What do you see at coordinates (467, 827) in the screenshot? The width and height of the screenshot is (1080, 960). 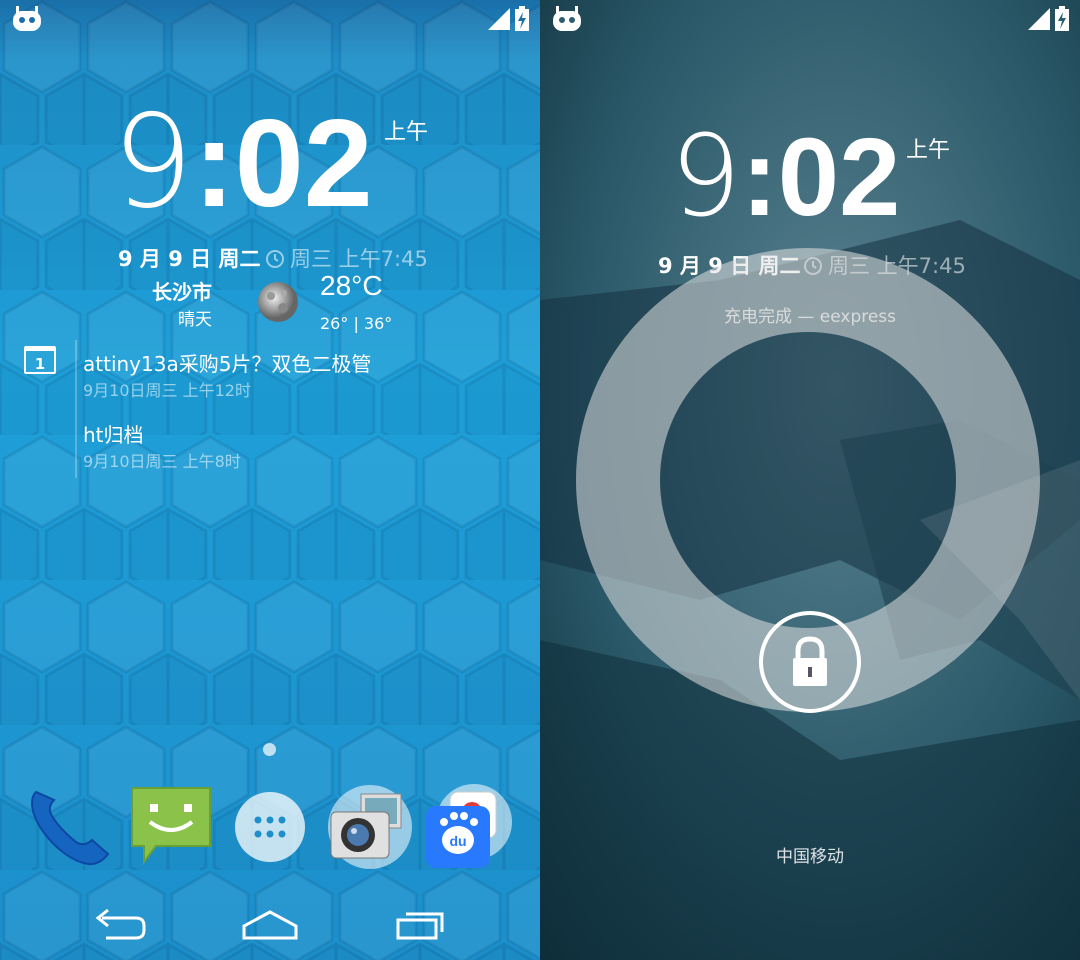 I see `baidu-folder-icon: du` at bounding box center [467, 827].